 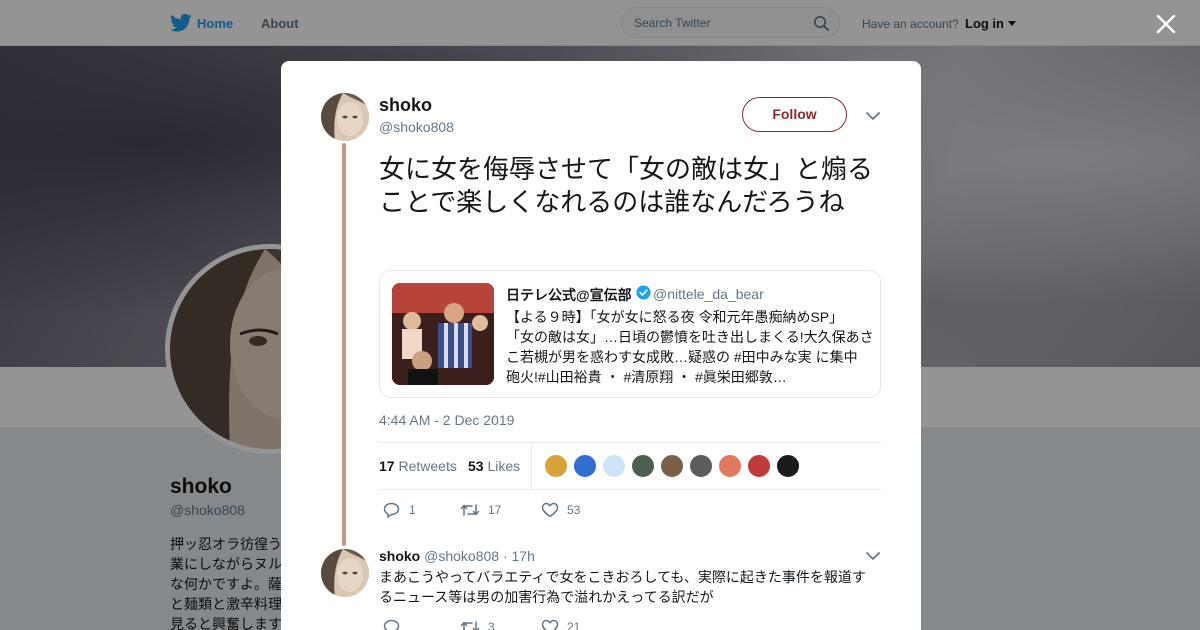 What do you see at coordinates (531, 466) in the screenshot?
I see `stats-divider` at bounding box center [531, 466].